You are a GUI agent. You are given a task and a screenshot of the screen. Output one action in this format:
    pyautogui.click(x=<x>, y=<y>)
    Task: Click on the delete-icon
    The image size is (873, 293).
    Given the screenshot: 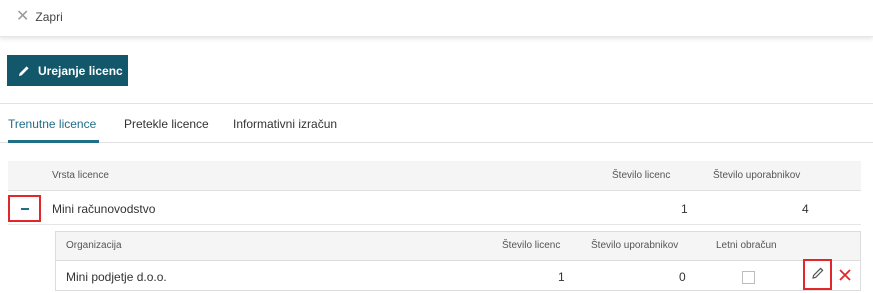 What is the action you would take?
    pyautogui.click(x=845, y=275)
    